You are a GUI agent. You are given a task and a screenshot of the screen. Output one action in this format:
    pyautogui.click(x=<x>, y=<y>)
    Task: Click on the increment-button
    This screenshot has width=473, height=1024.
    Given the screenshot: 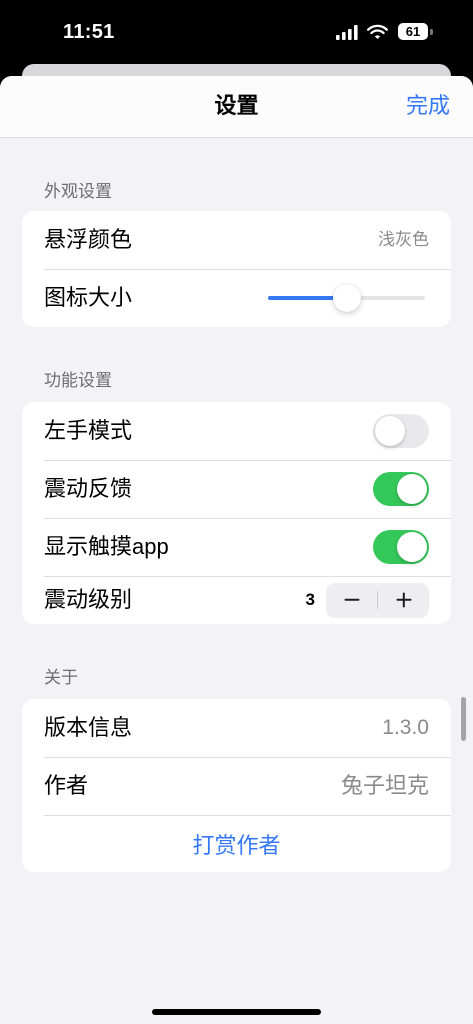 What is the action you would take?
    pyautogui.click(x=403, y=600)
    